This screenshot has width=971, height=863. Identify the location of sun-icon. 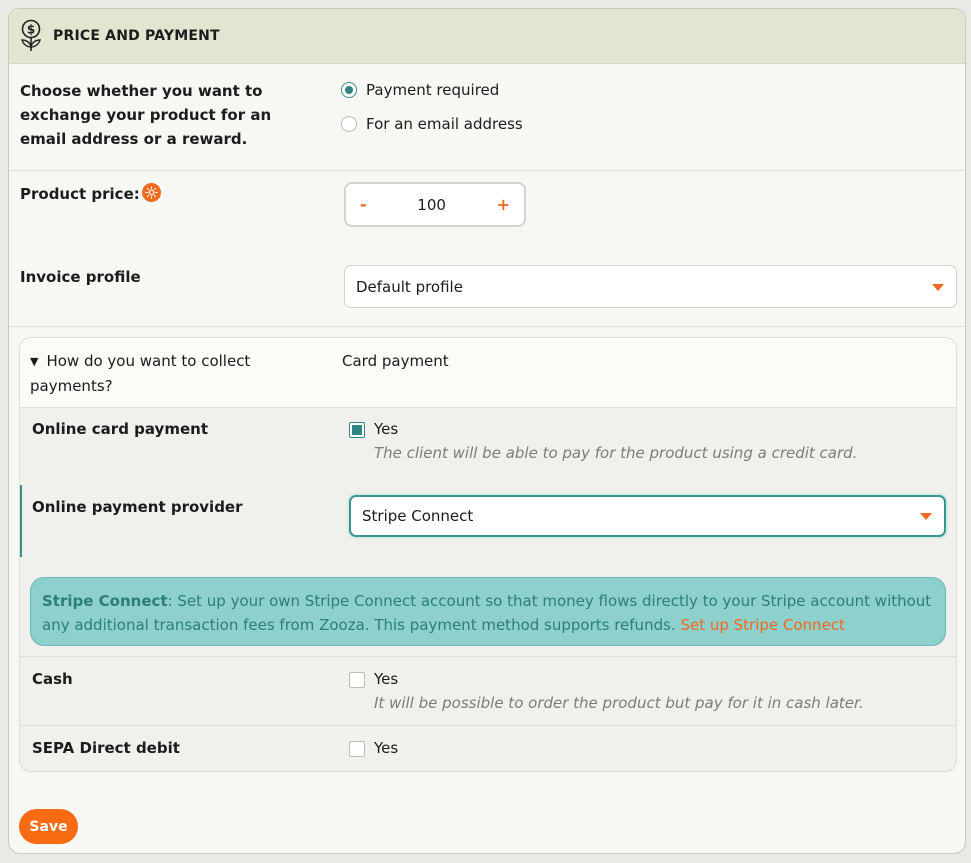
(151, 192).